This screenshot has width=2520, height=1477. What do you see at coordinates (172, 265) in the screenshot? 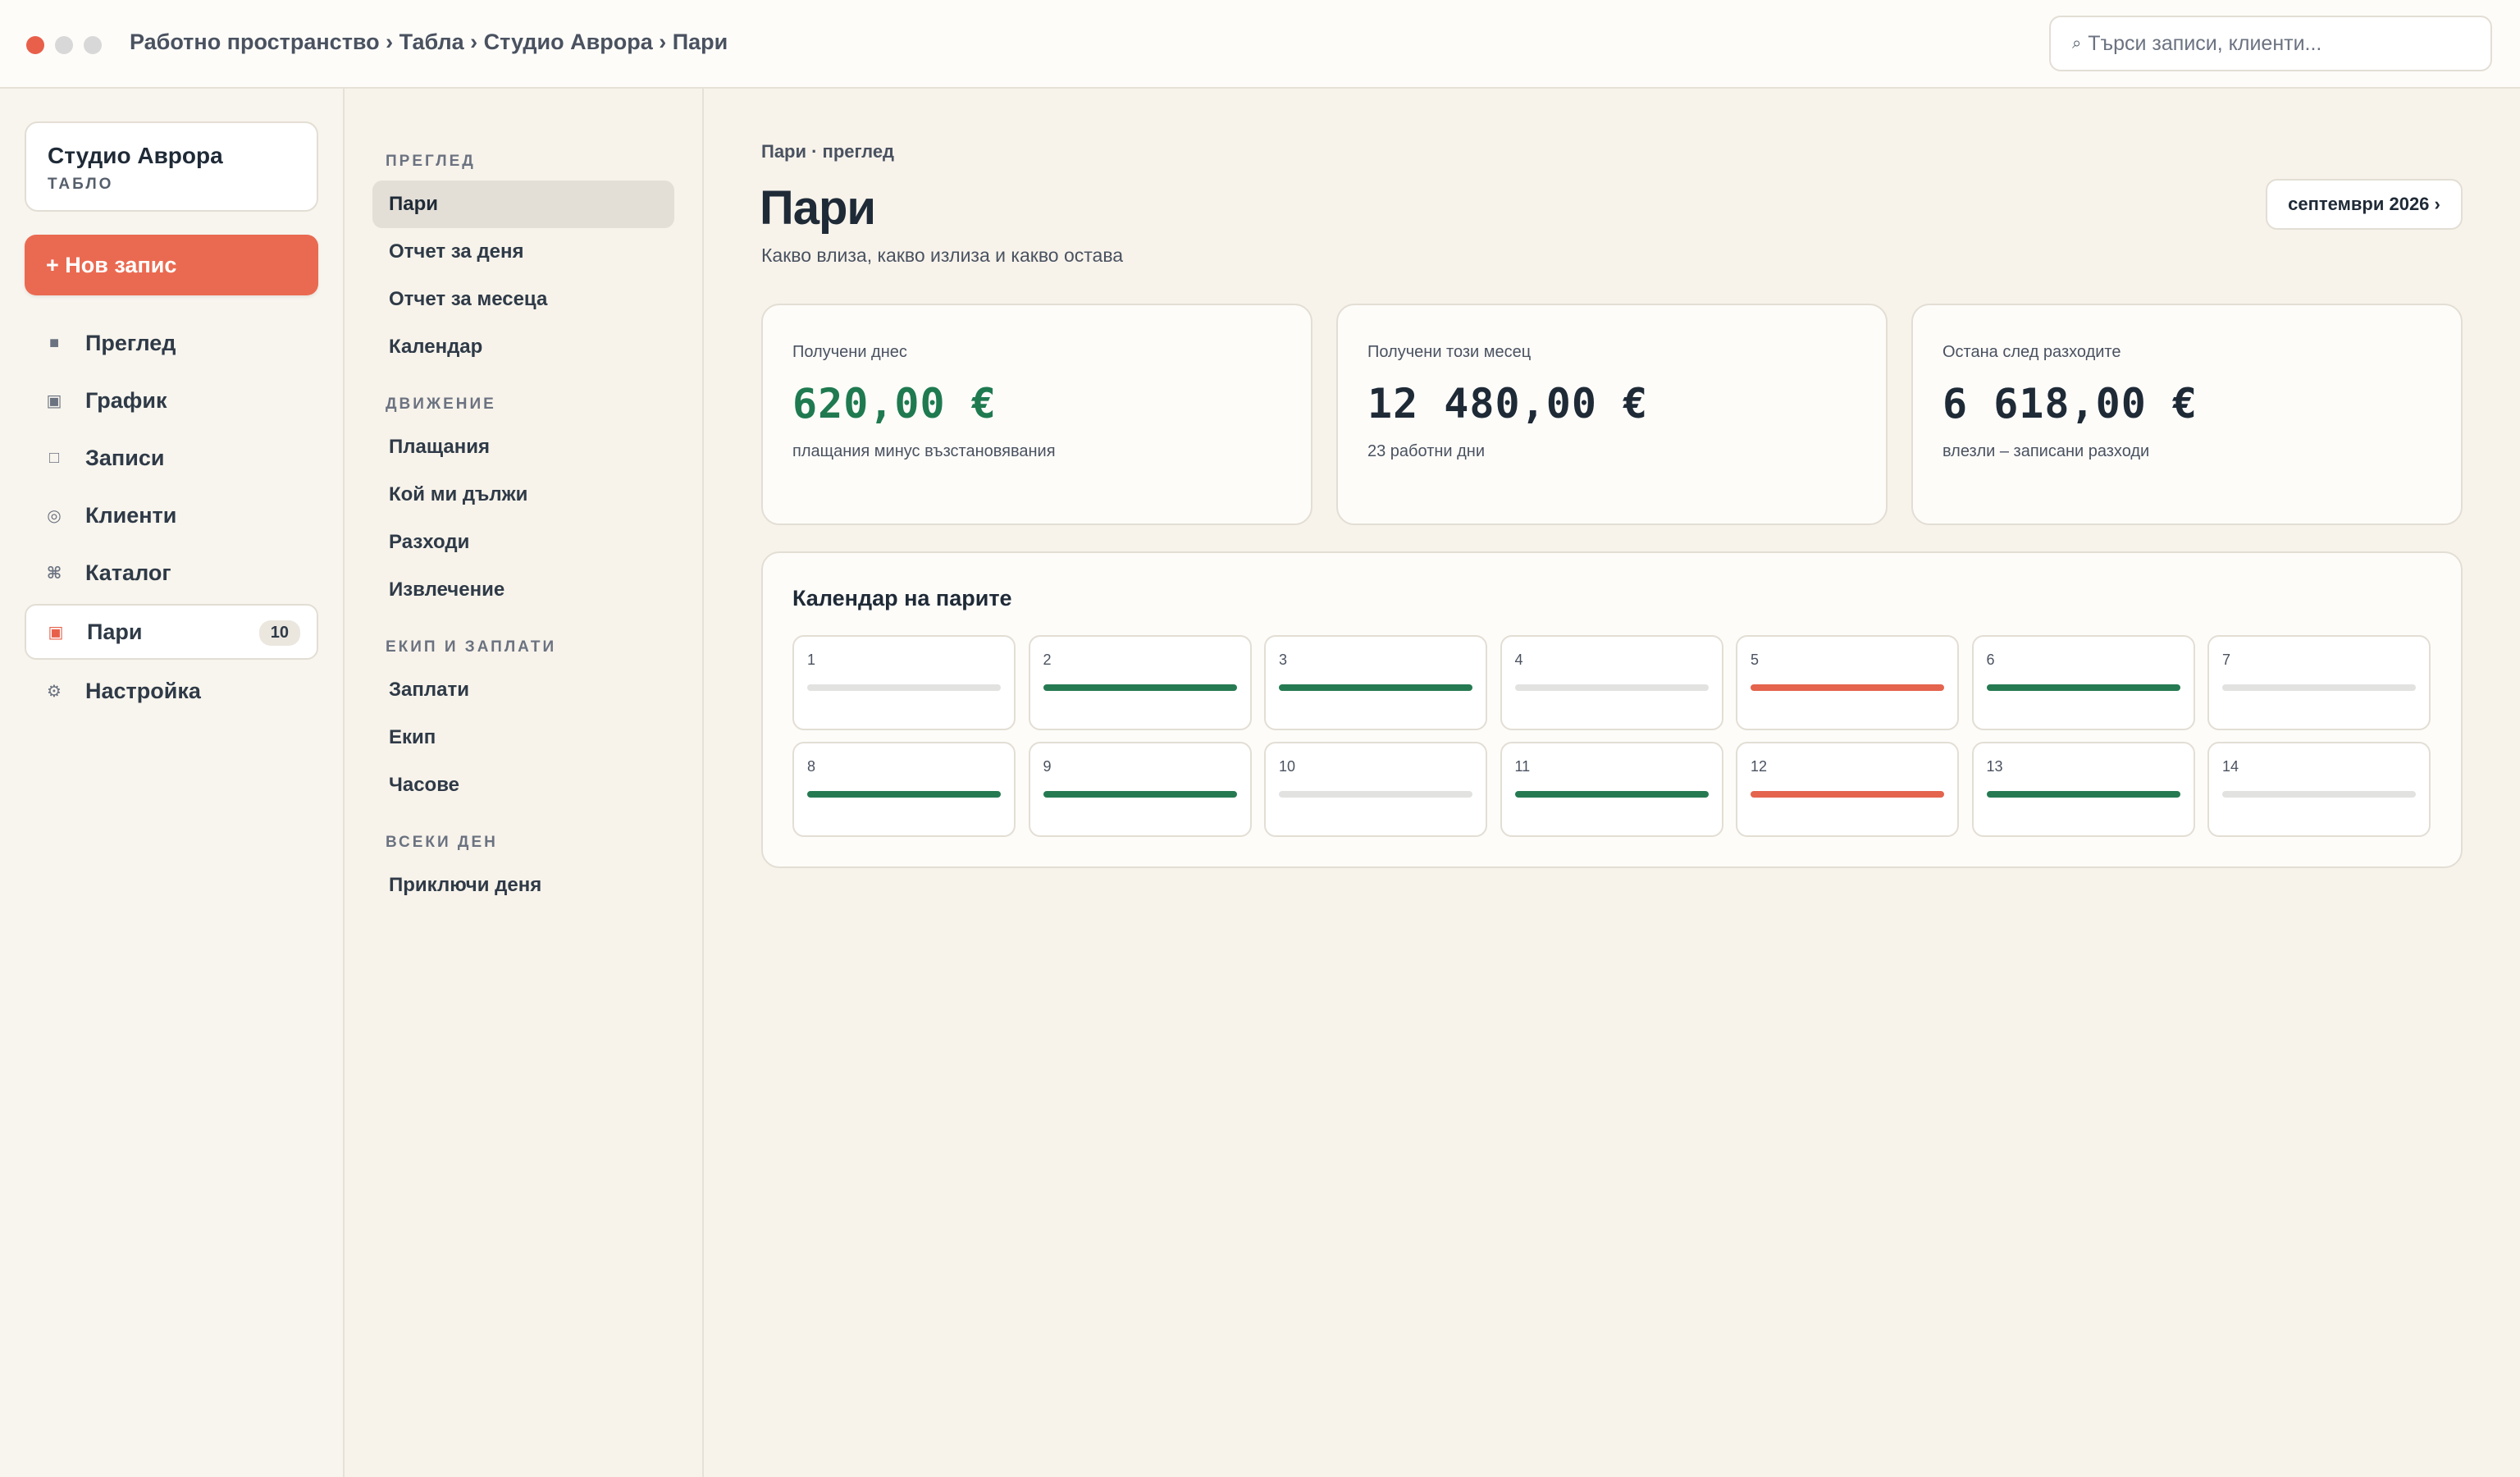
I see `new-record-button: + Нов запис` at bounding box center [172, 265].